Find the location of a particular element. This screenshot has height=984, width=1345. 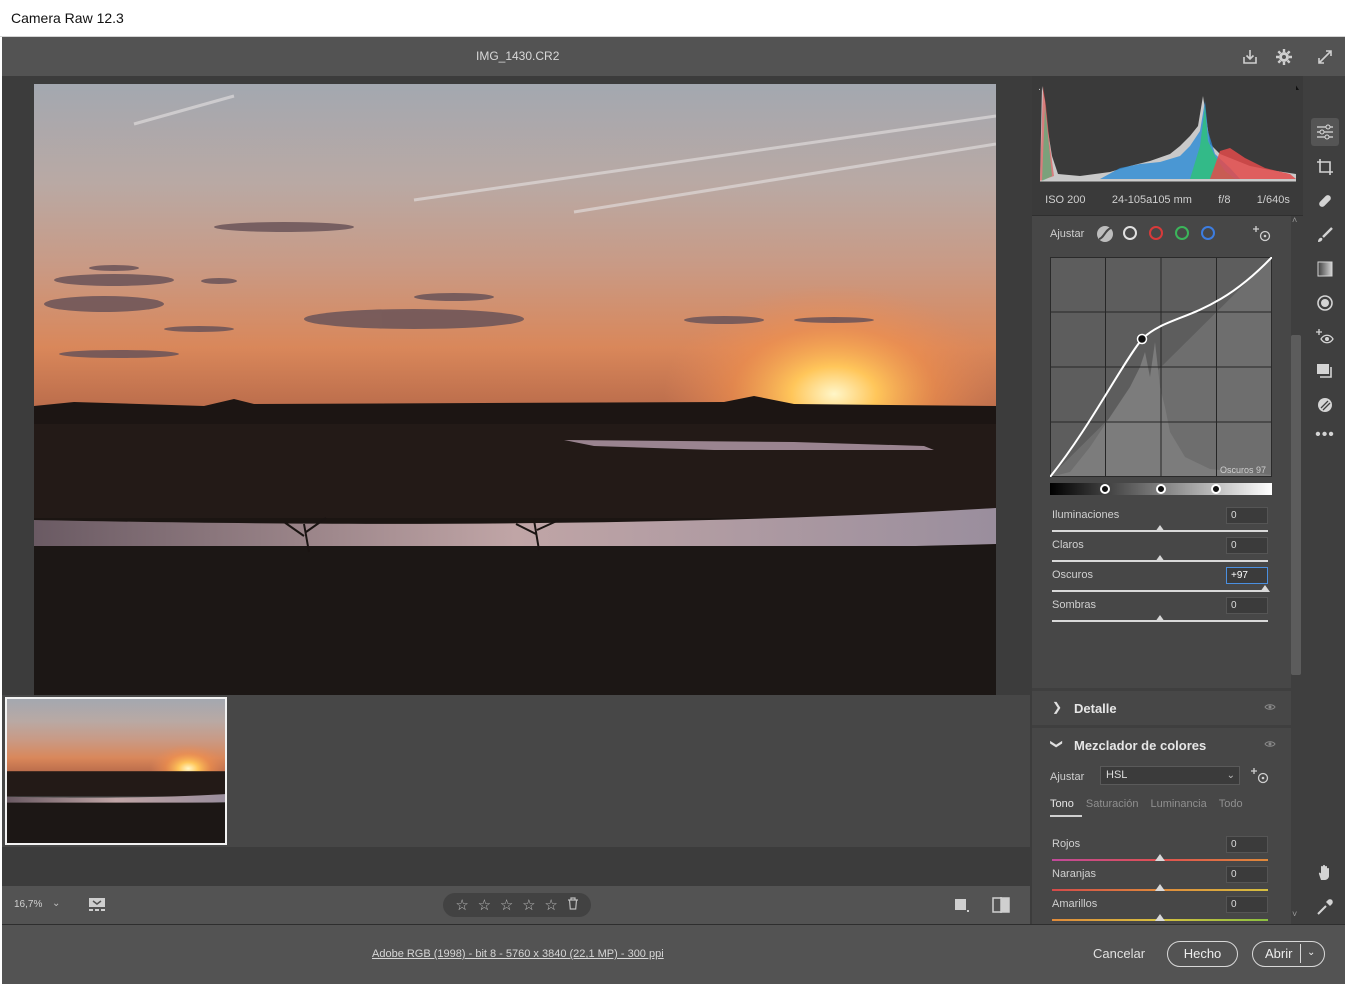

detail-section-header: ❯ Detalle is located at coordinates (1161, 708).